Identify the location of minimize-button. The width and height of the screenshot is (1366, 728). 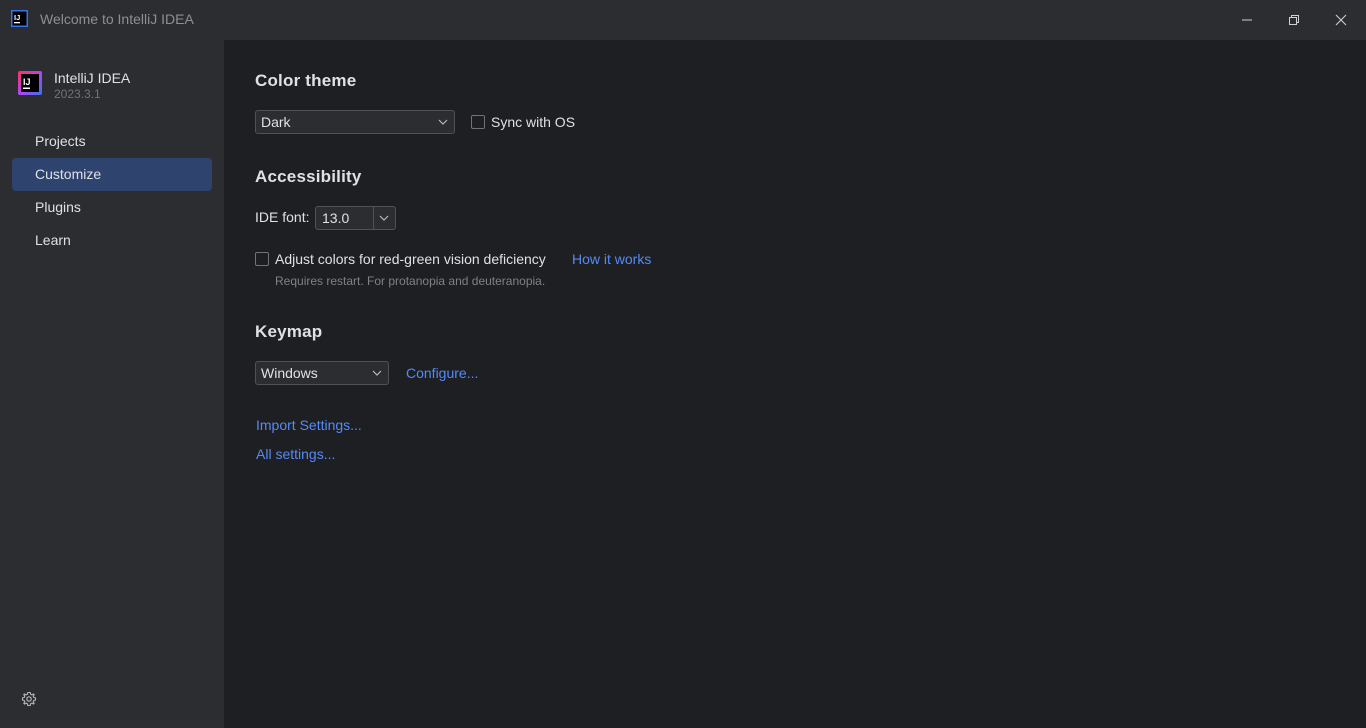
(1247, 20).